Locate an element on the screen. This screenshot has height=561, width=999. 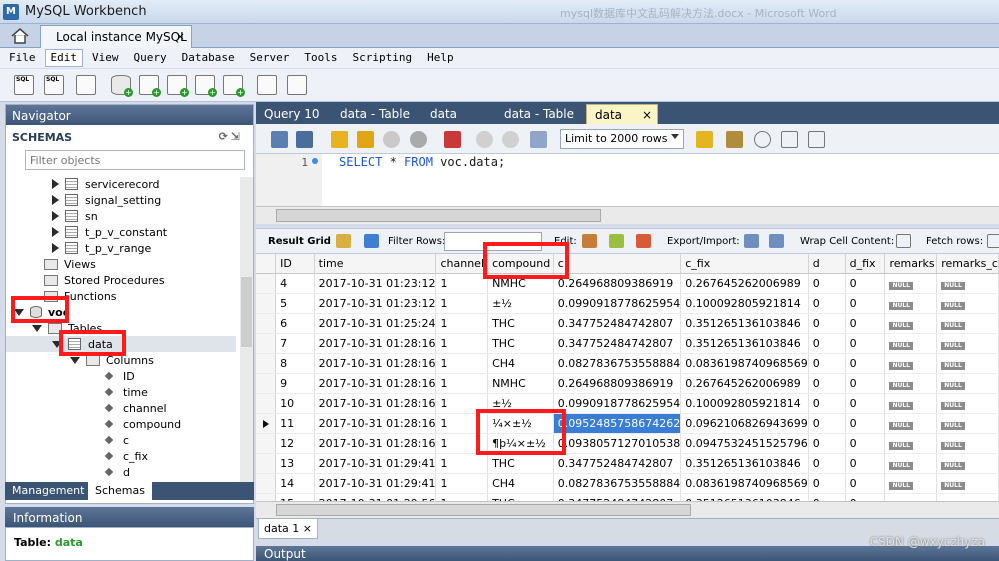
tree-item-views: Views is located at coordinates (70, 264).